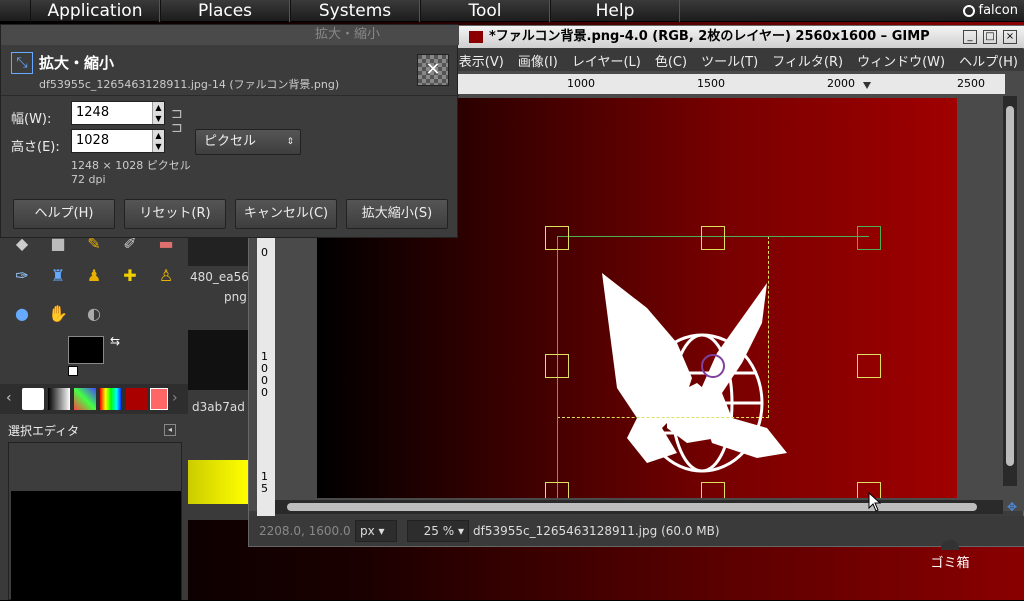  What do you see at coordinates (94, 276) in the screenshot?
I see `clone-tool-icon: ♟` at bounding box center [94, 276].